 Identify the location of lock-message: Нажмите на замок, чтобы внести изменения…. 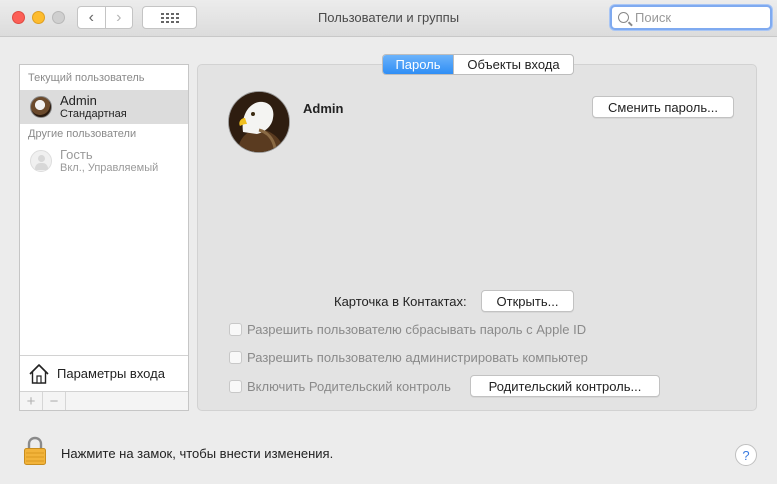
(197, 453).